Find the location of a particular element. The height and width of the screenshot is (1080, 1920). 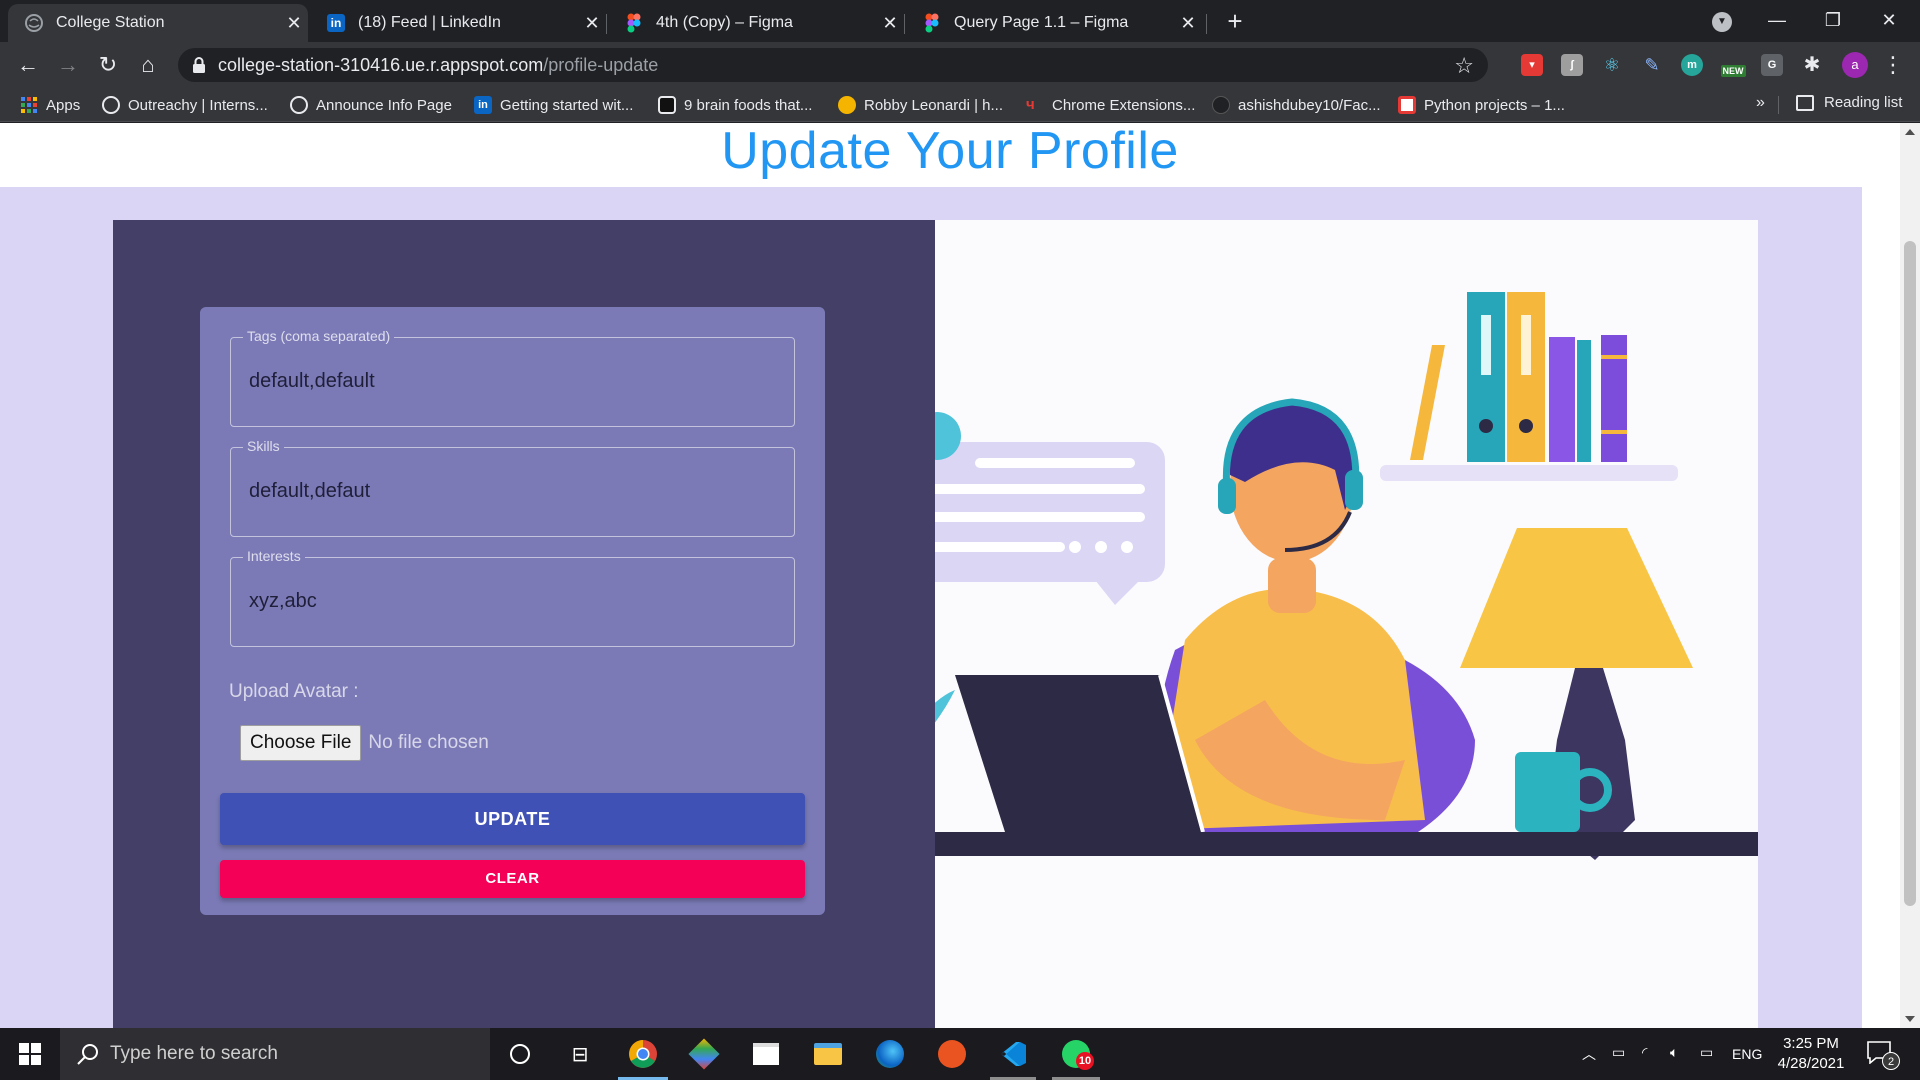

bookmark-announce: Announce Info Page is located at coordinates (371, 105).